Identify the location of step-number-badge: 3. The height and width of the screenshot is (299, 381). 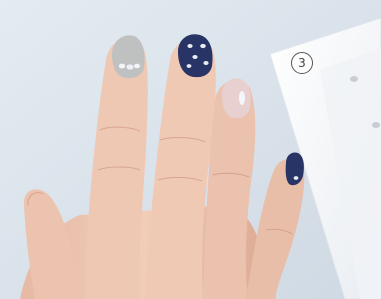
(302, 63).